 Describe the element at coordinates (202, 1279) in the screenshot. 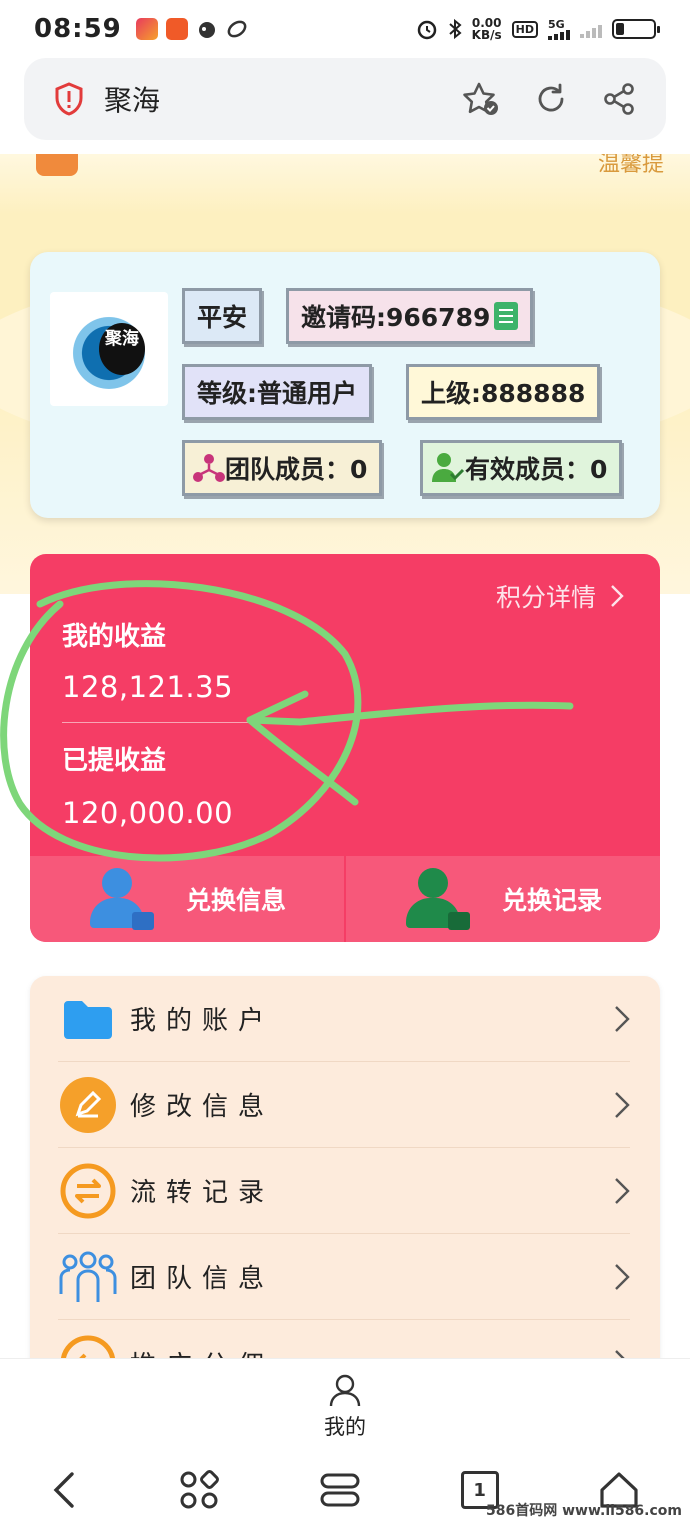

I see `menu-item-label: 团队信息` at that location.